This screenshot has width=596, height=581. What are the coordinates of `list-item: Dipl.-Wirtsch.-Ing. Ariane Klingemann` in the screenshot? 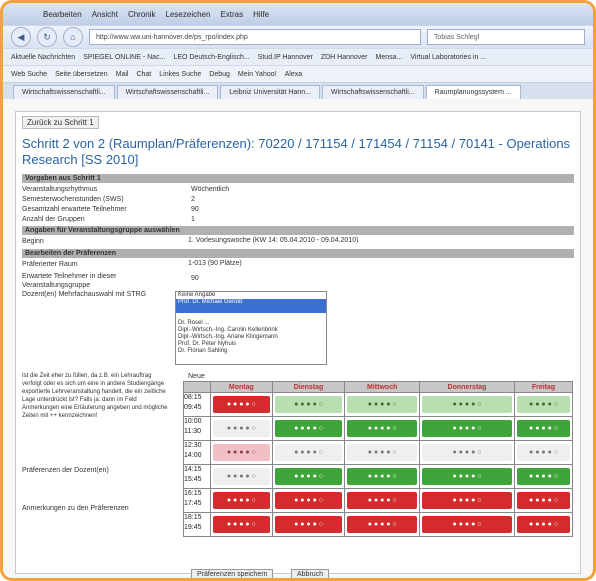 It's located at (251, 337).